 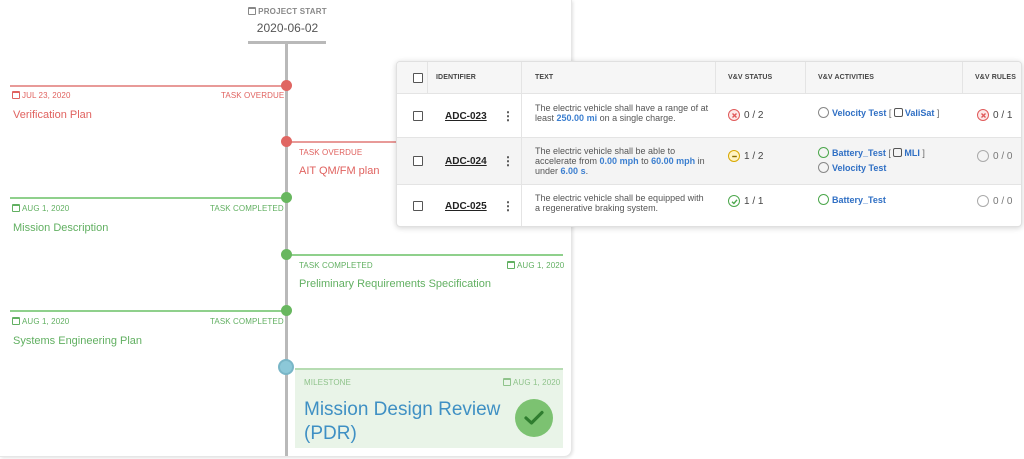 I want to click on requirement-id: ADC-024, so click(x=466, y=161).